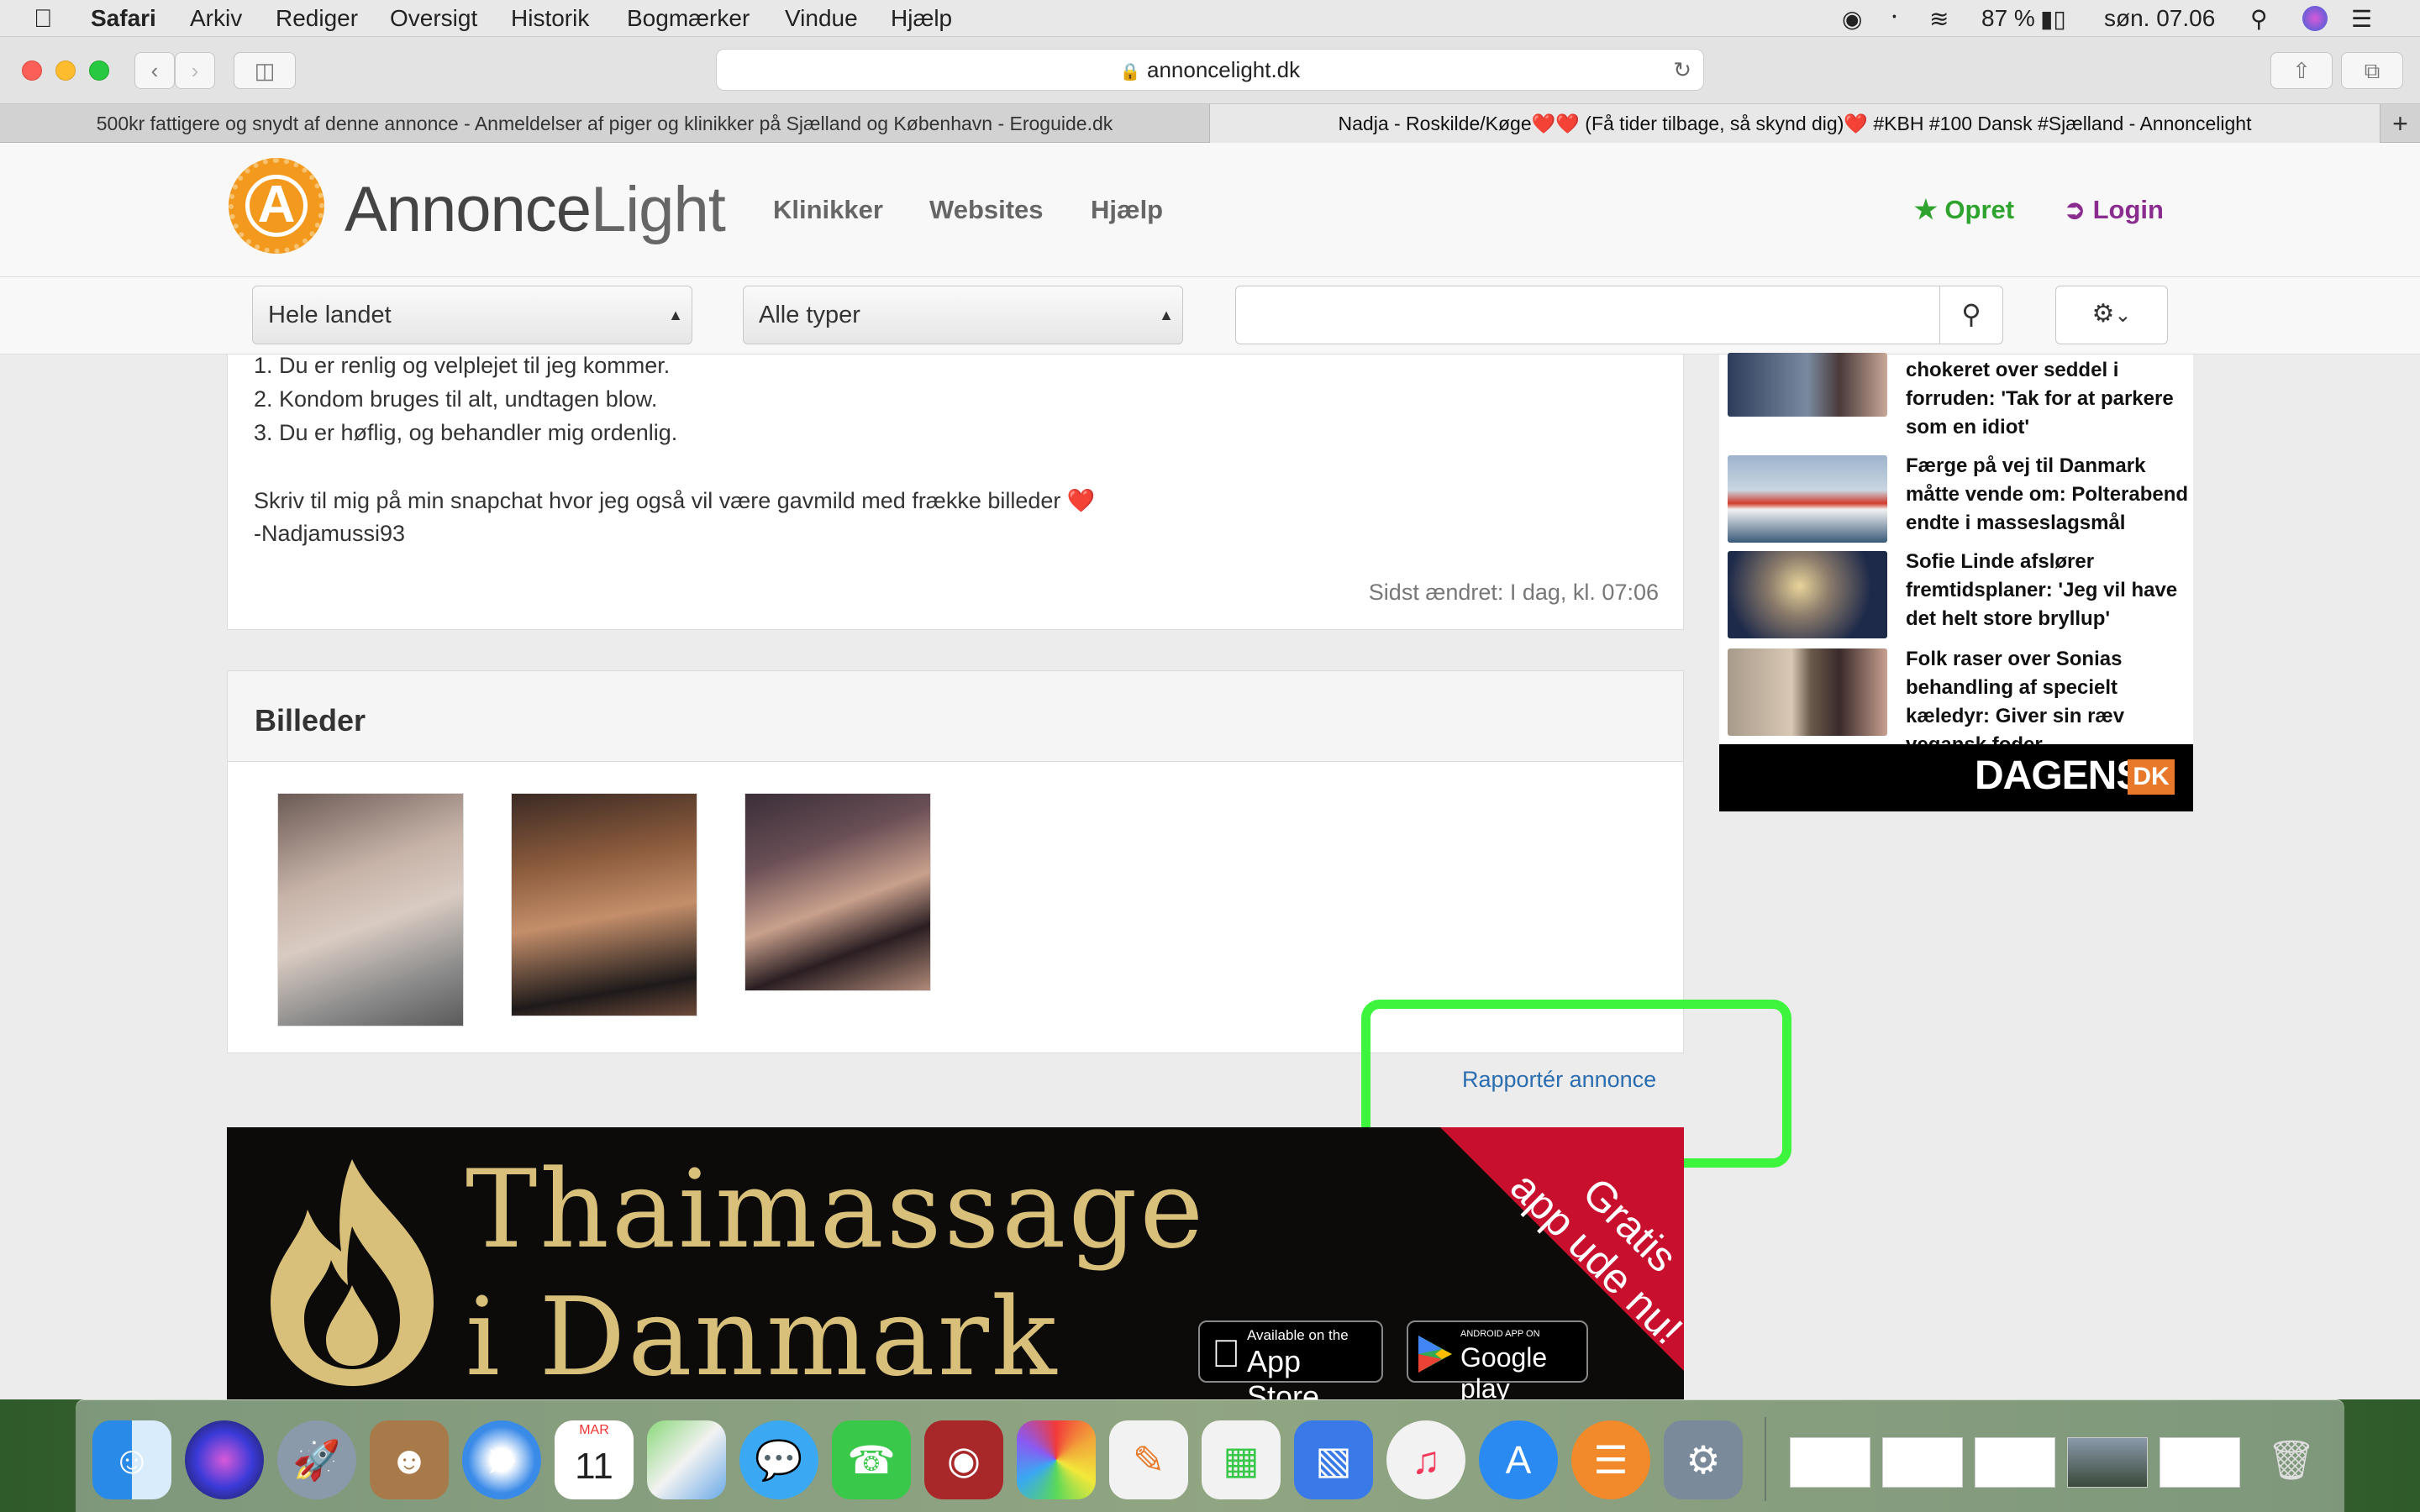 The width and height of the screenshot is (2420, 1512). What do you see at coordinates (1682, 70) in the screenshot?
I see `reload-icon: ↻` at bounding box center [1682, 70].